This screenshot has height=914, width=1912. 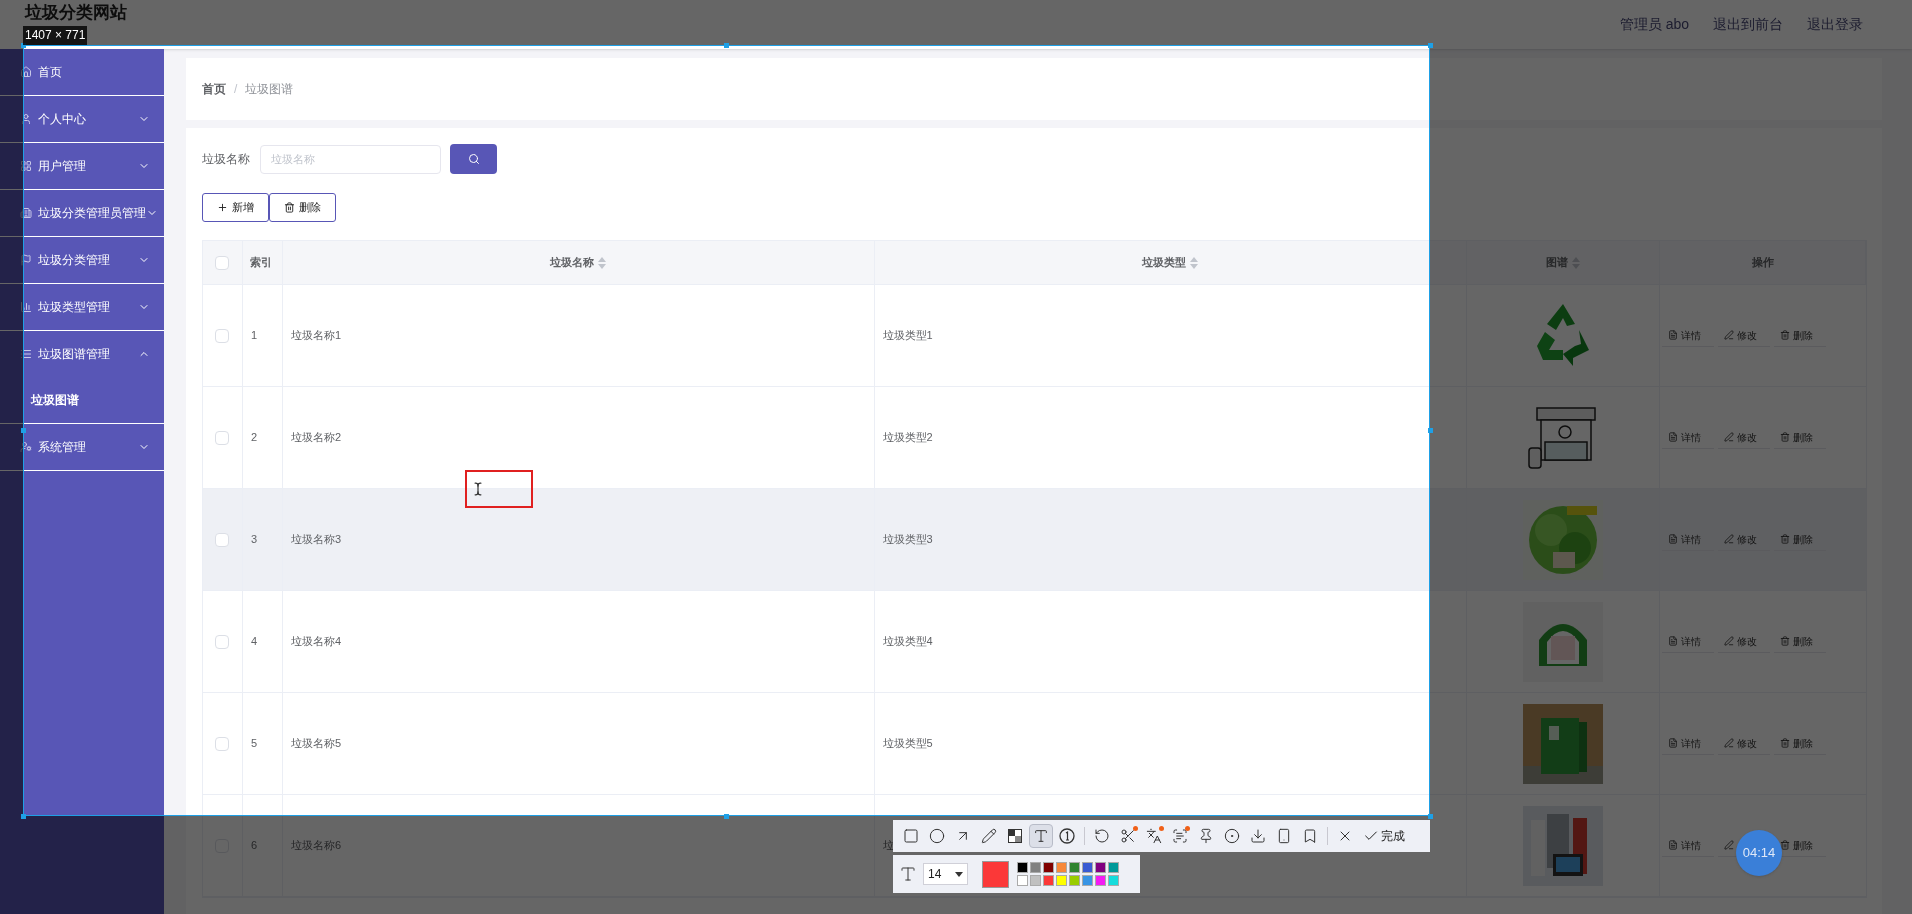 What do you see at coordinates (907, 438) in the screenshot?
I see `table-cell-text: 垃圾类型2` at bounding box center [907, 438].